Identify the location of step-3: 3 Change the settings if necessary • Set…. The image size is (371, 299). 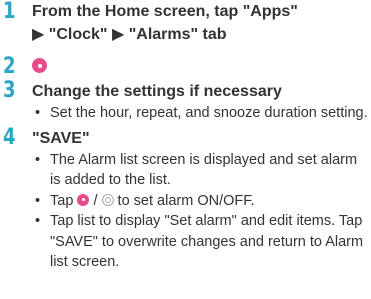
(185, 102).